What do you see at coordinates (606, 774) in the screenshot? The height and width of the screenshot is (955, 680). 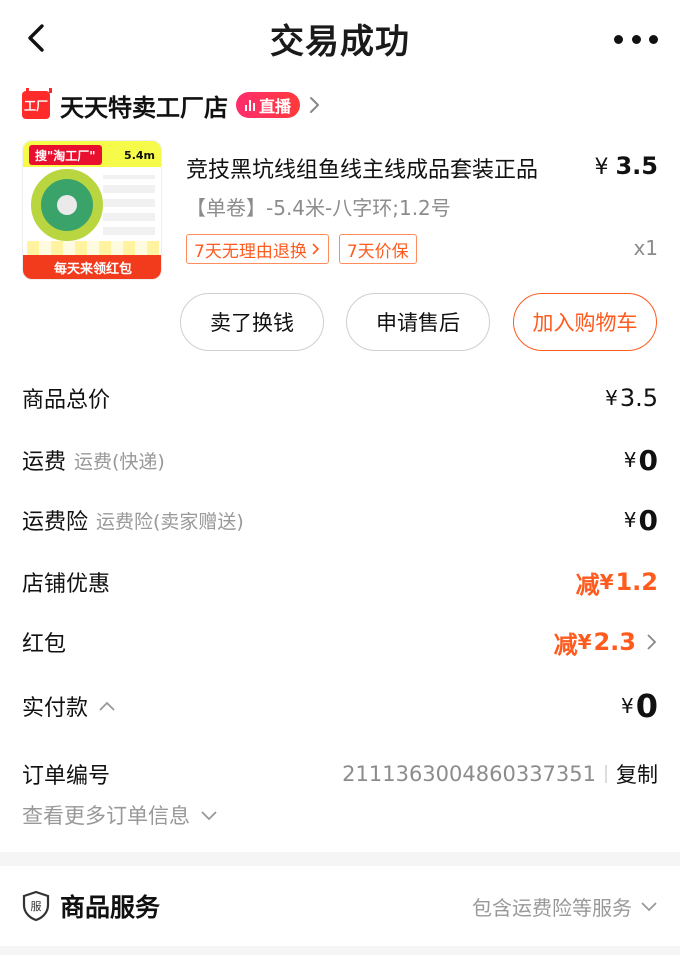 I see `divider` at bounding box center [606, 774].